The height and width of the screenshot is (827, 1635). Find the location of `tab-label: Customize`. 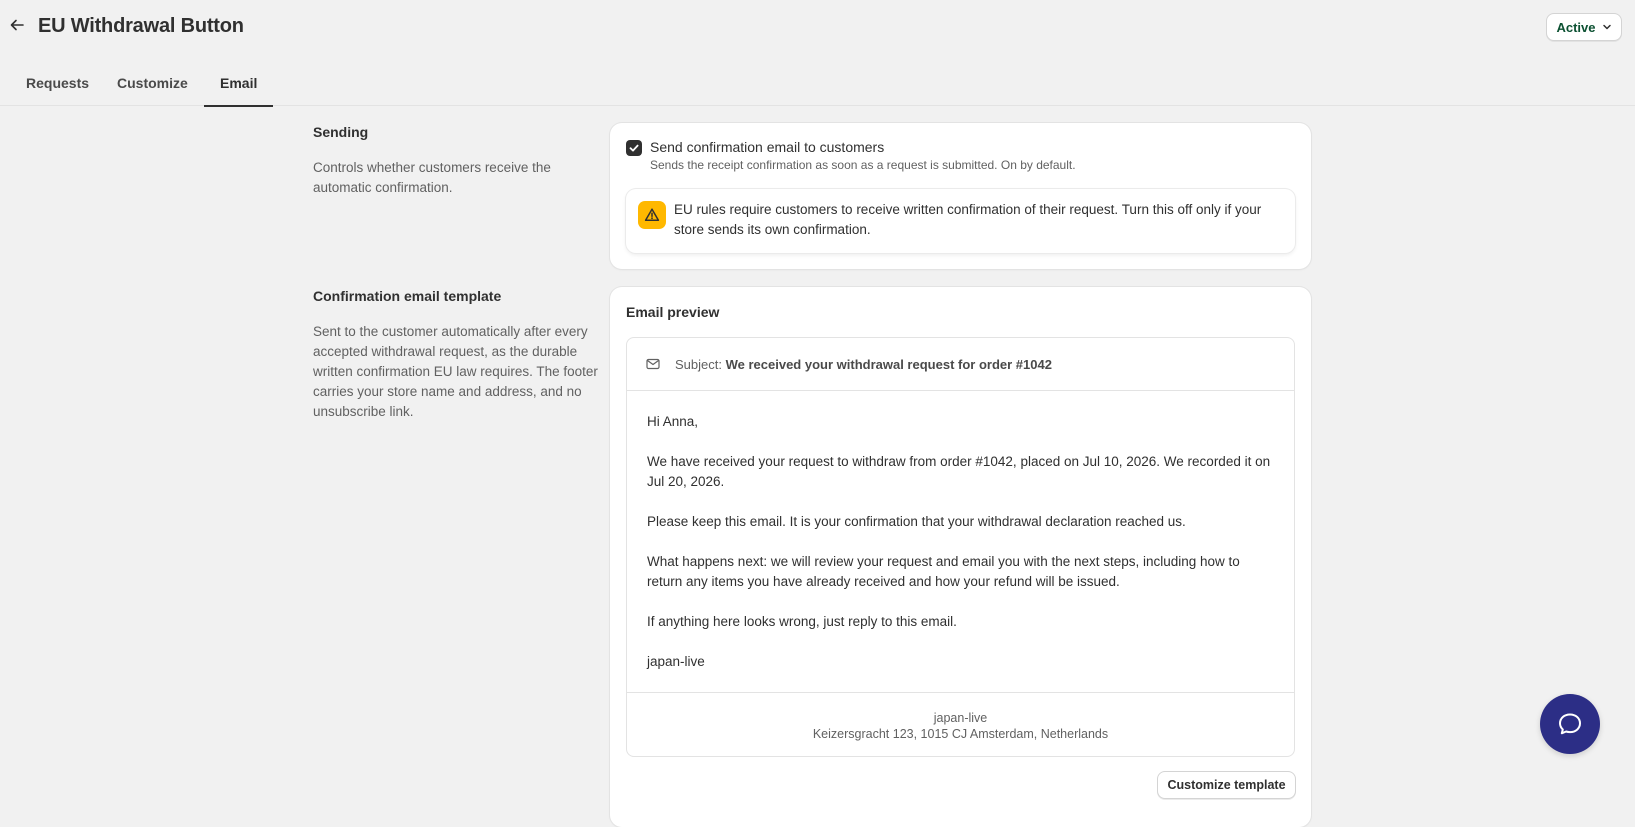

tab-label: Customize is located at coordinates (152, 83).